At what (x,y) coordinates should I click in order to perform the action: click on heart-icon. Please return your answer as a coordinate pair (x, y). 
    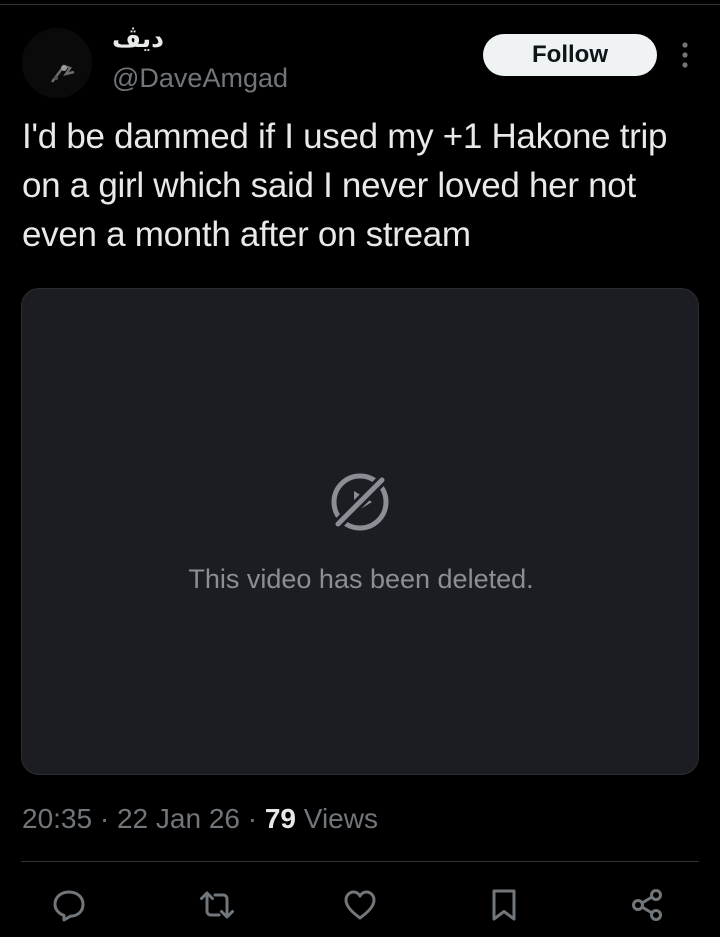
    Looking at the image, I should click on (360, 905).